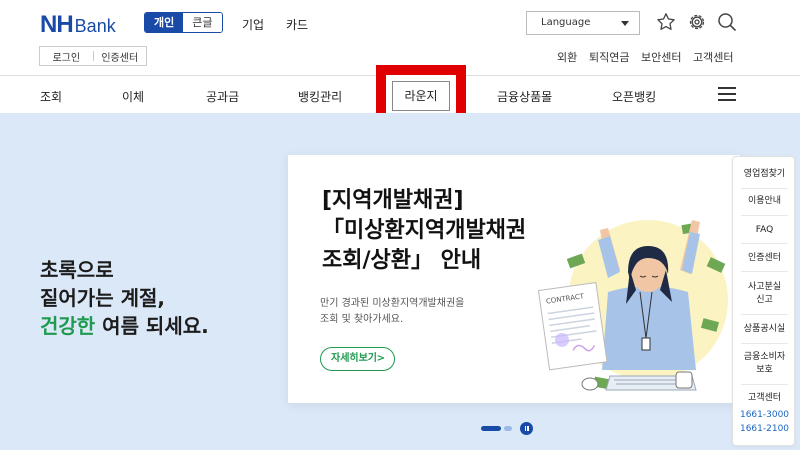 This screenshot has height=450, width=800. What do you see at coordinates (661, 57) in the screenshot?
I see `util-link-security: 보안센터` at bounding box center [661, 57].